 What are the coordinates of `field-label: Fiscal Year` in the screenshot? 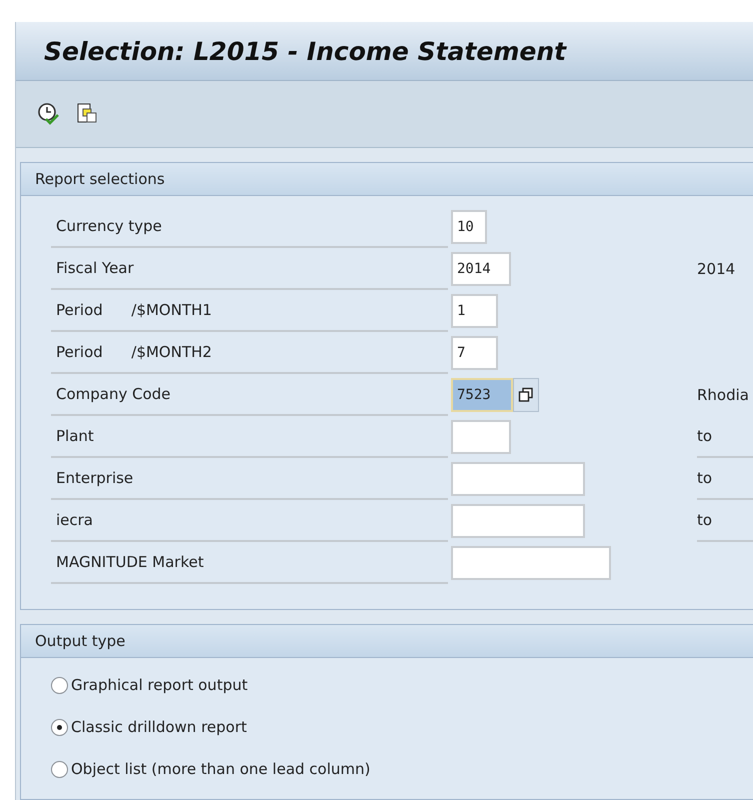 It's located at (249, 269).